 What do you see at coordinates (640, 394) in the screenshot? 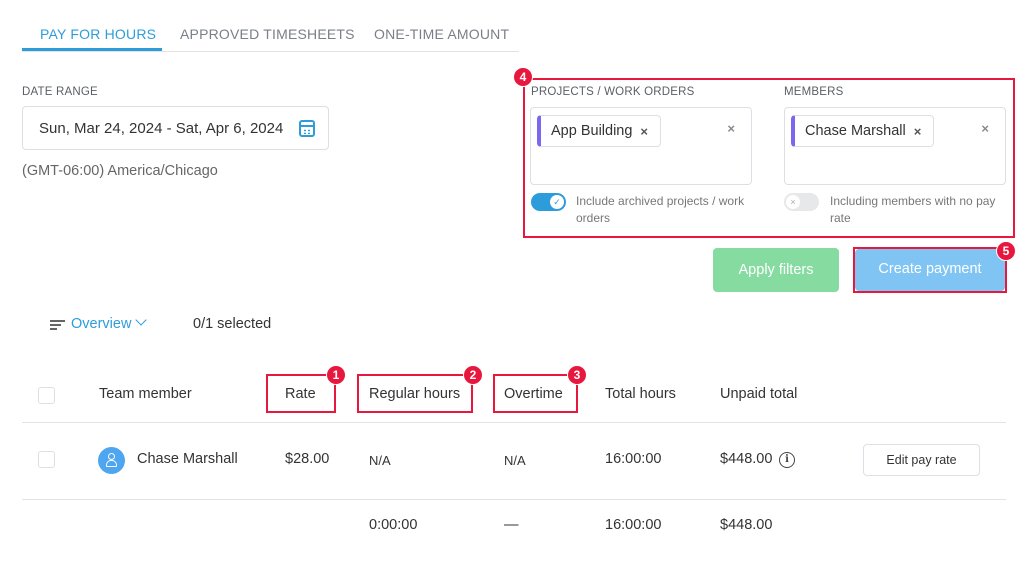
I see `col-total-hours: Total hours` at bounding box center [640, 394].